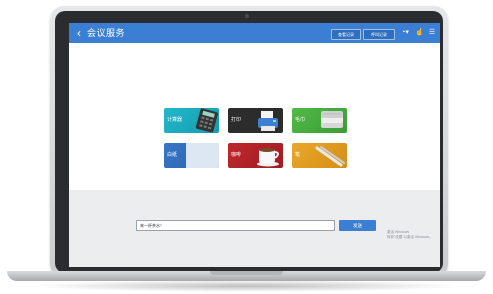 Image resolution: width=493 pixels, height=294 pixels. I want to click on service-label: 打印, so click(236, 120).